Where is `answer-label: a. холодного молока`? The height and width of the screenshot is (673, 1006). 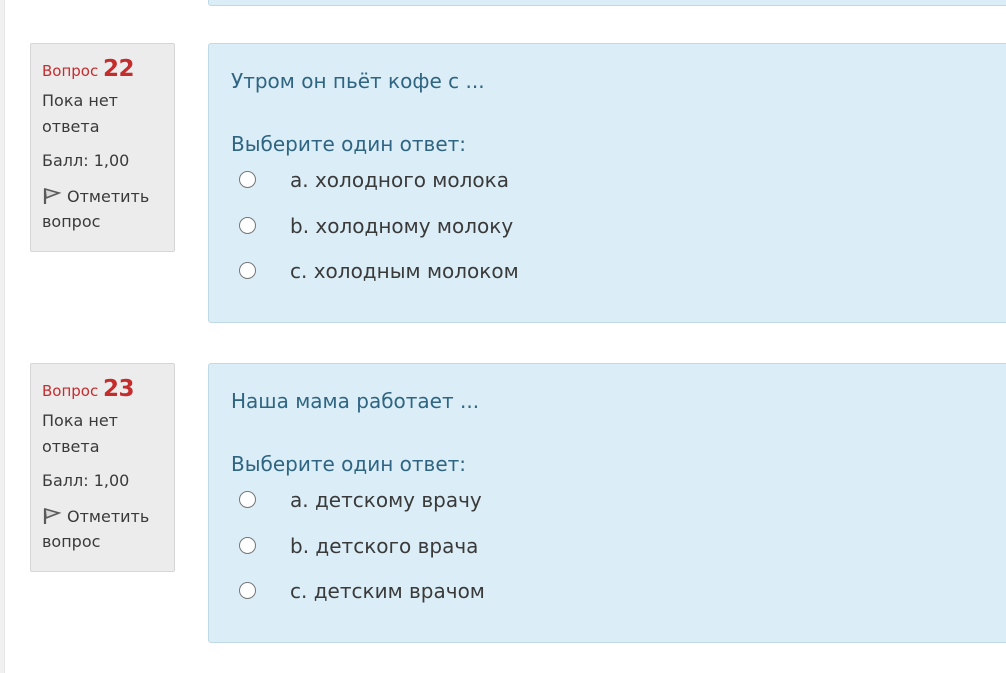
answer-label: a. холодного молока is located at coordinates (399, 180).